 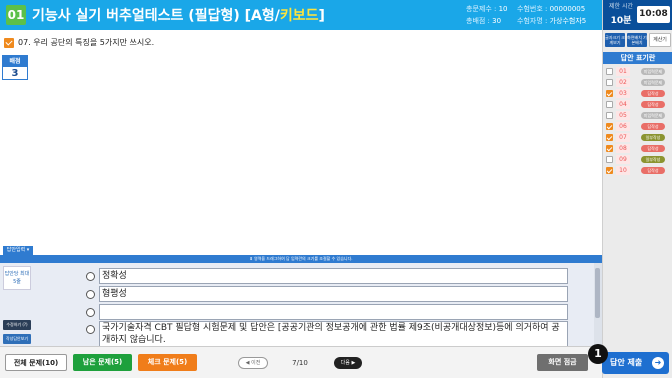 I want to click on layout-button: 화면배치 기본배치, so click(x=637, y=40).